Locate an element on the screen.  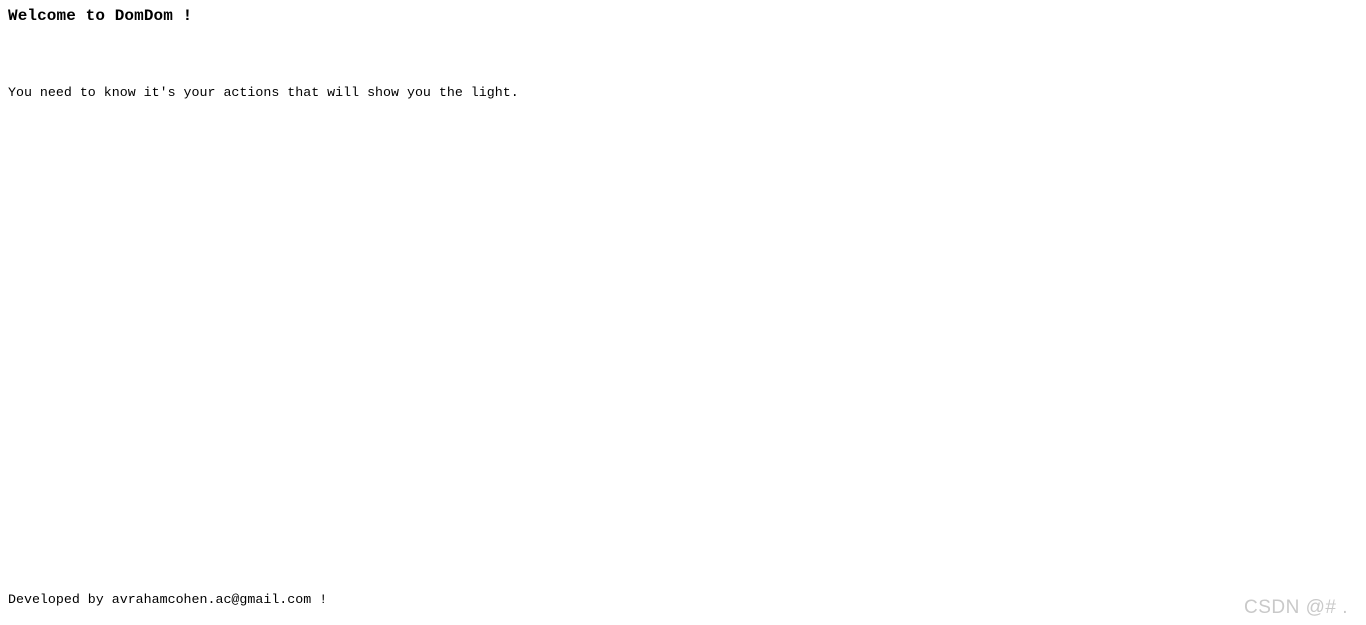
csdn-watermark: CSDN @# . is located at coordinates (1295, 607).